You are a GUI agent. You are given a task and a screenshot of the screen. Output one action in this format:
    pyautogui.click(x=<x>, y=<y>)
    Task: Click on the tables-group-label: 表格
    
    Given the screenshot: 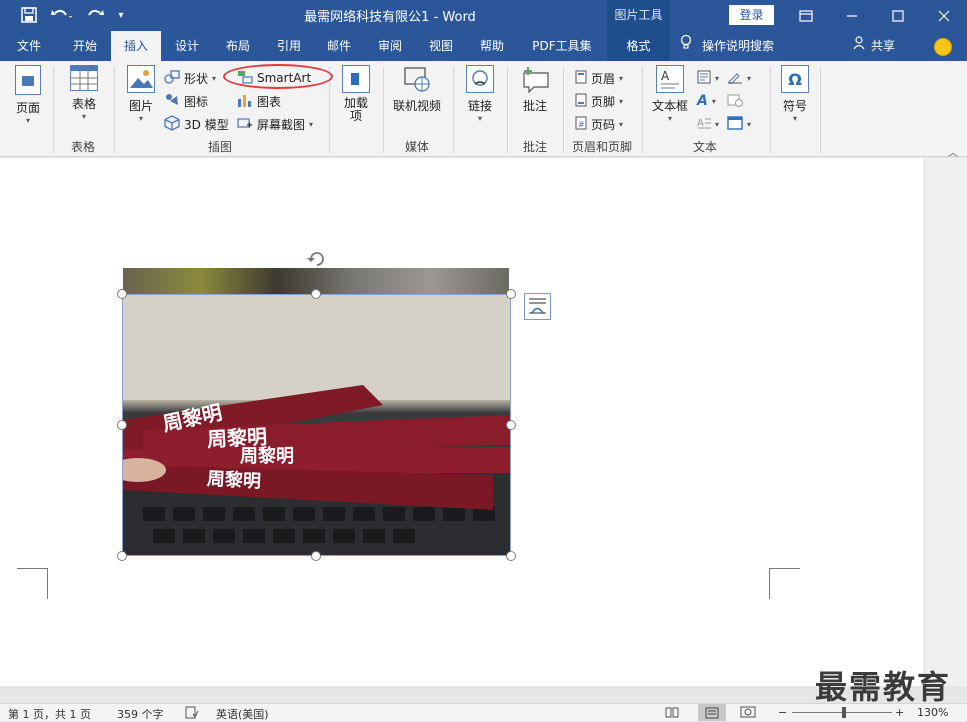 What is the action you would take?
    pyautogui.click(x=82, y=147)
    